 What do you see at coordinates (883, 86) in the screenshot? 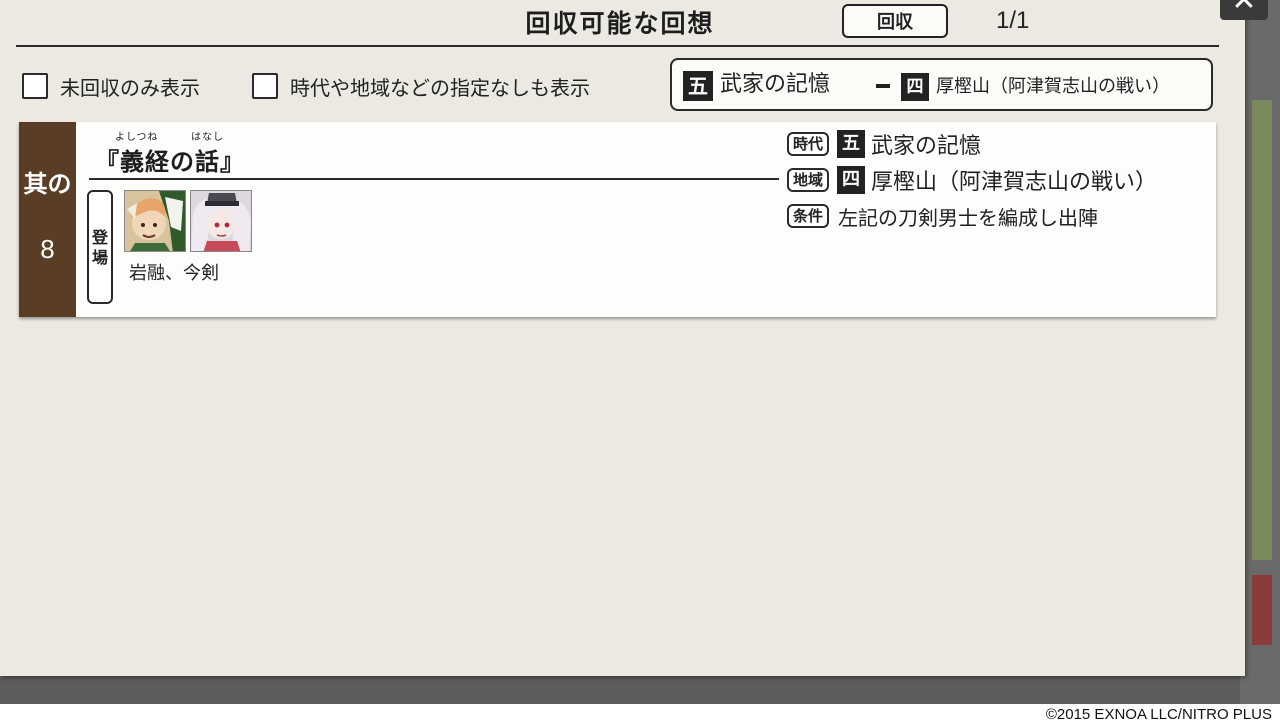
I see `separator-dash` at bounding box center [883, 86].